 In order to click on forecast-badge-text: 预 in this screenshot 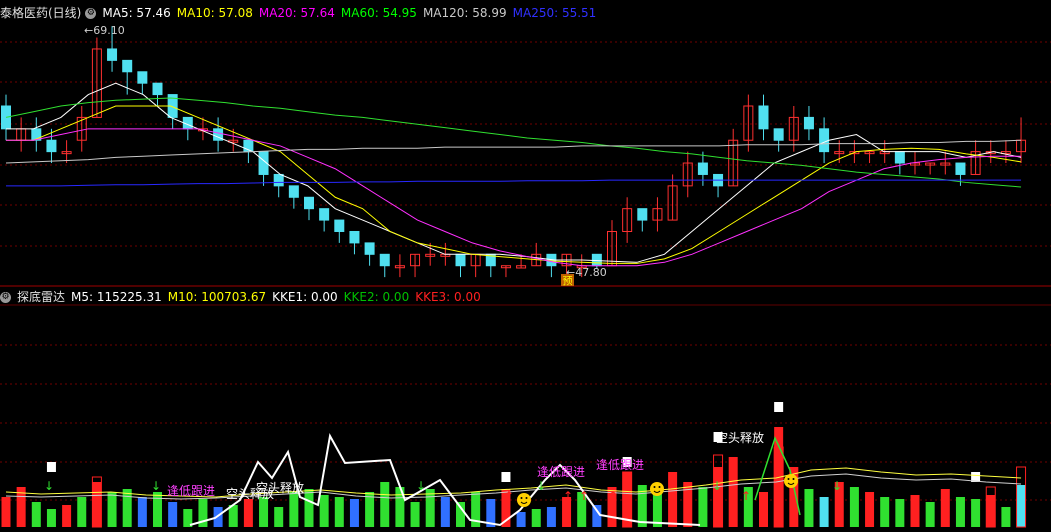, I will do `click(568, 282)`.